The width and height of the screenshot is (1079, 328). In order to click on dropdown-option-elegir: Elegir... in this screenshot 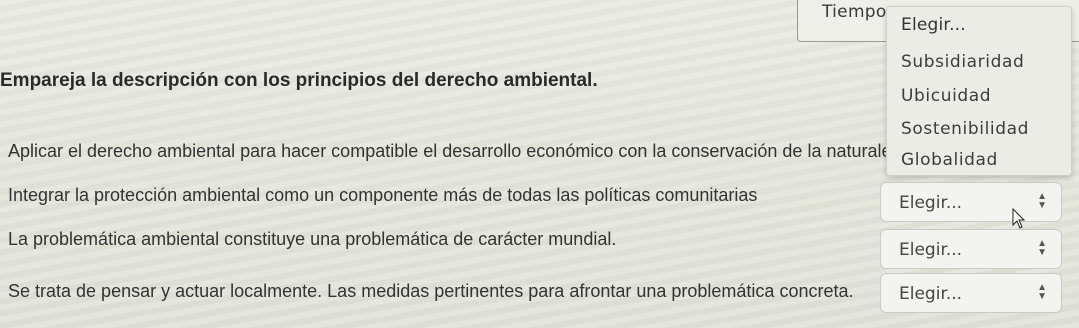, I will do `click(933, 25)`.